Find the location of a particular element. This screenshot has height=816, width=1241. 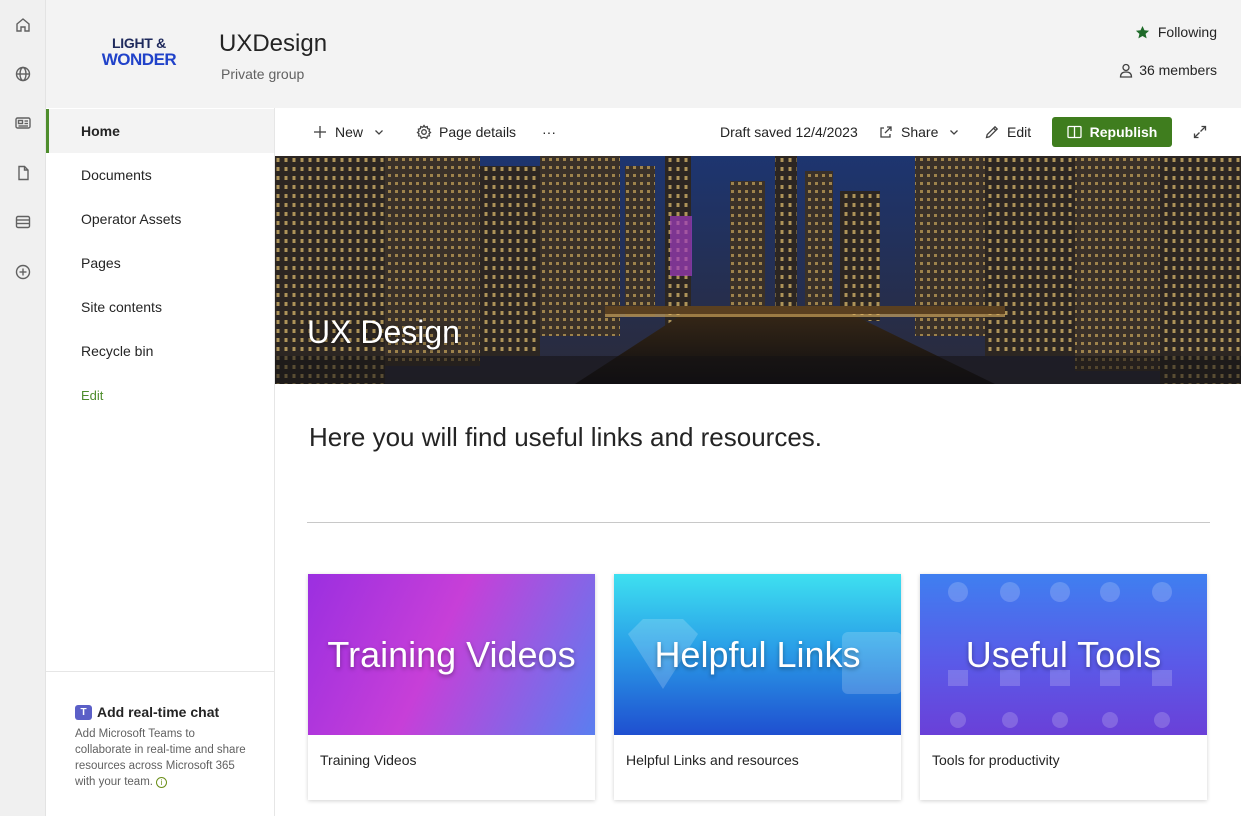

nav-item-label: Documents is located at coordinates (116, 175).